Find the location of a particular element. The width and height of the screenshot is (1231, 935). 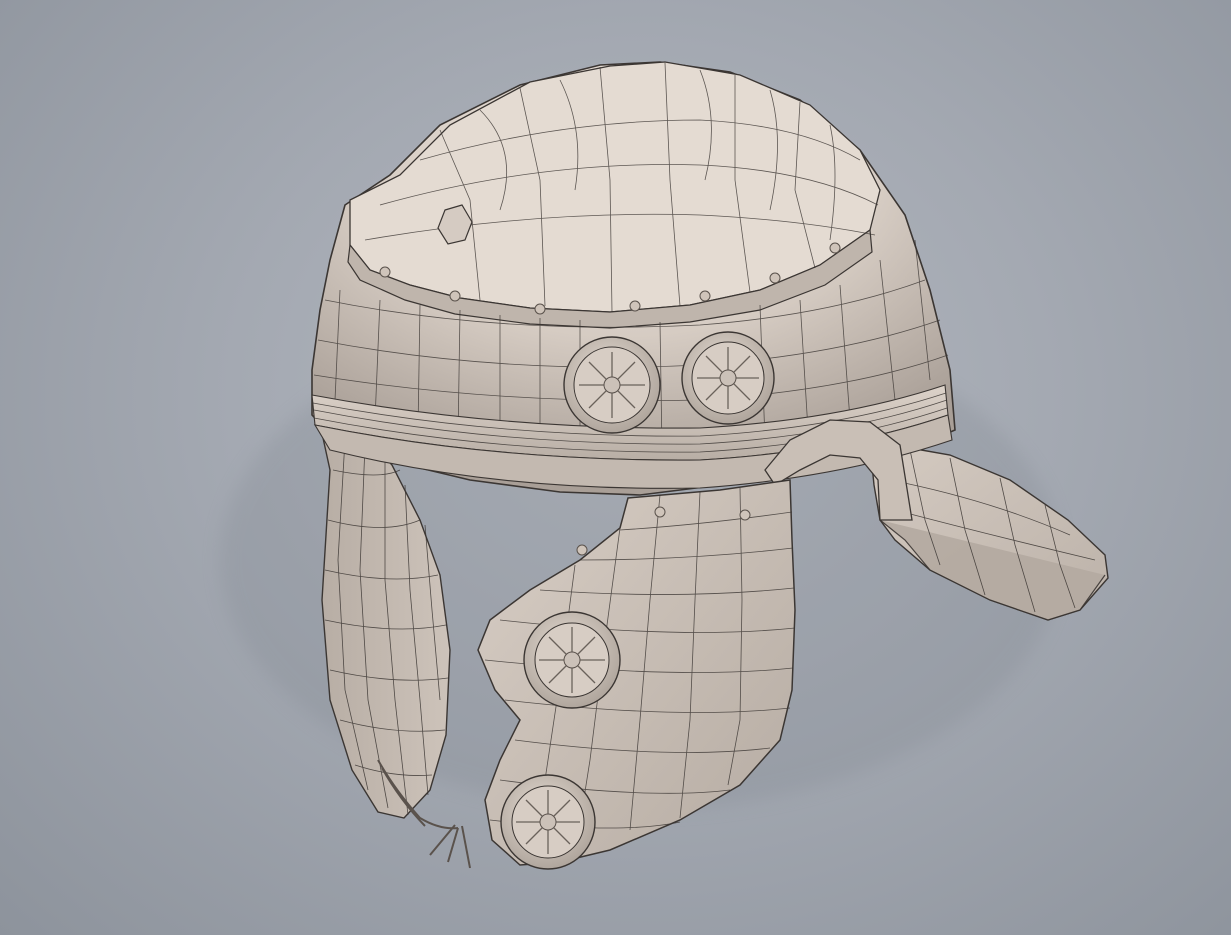

rosette-cheek-upper is located at coordinates (572, 660).